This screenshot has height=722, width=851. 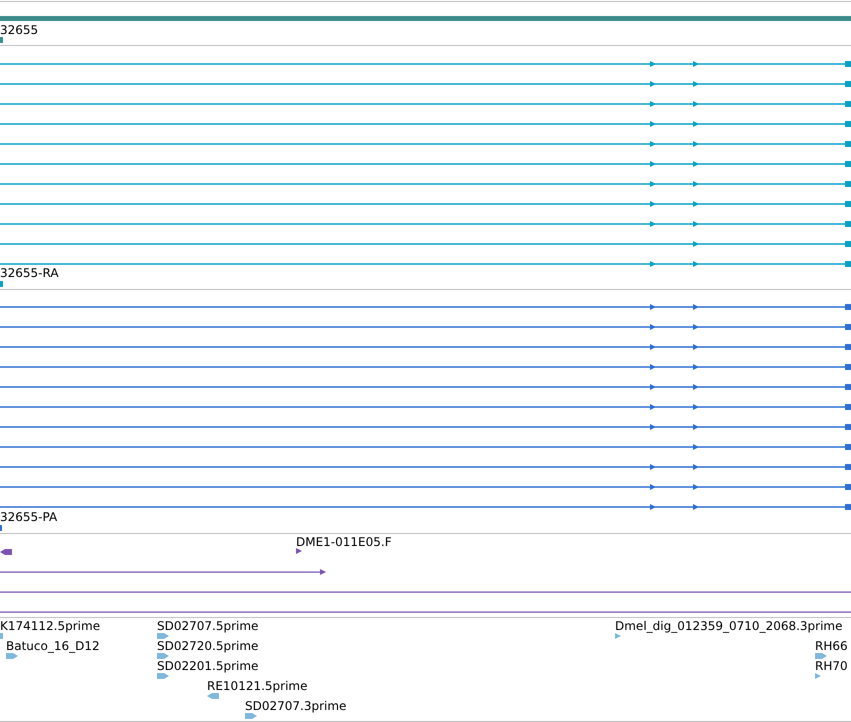 I want to click on reverse-arrow-icon, so click(x=213, y=696).